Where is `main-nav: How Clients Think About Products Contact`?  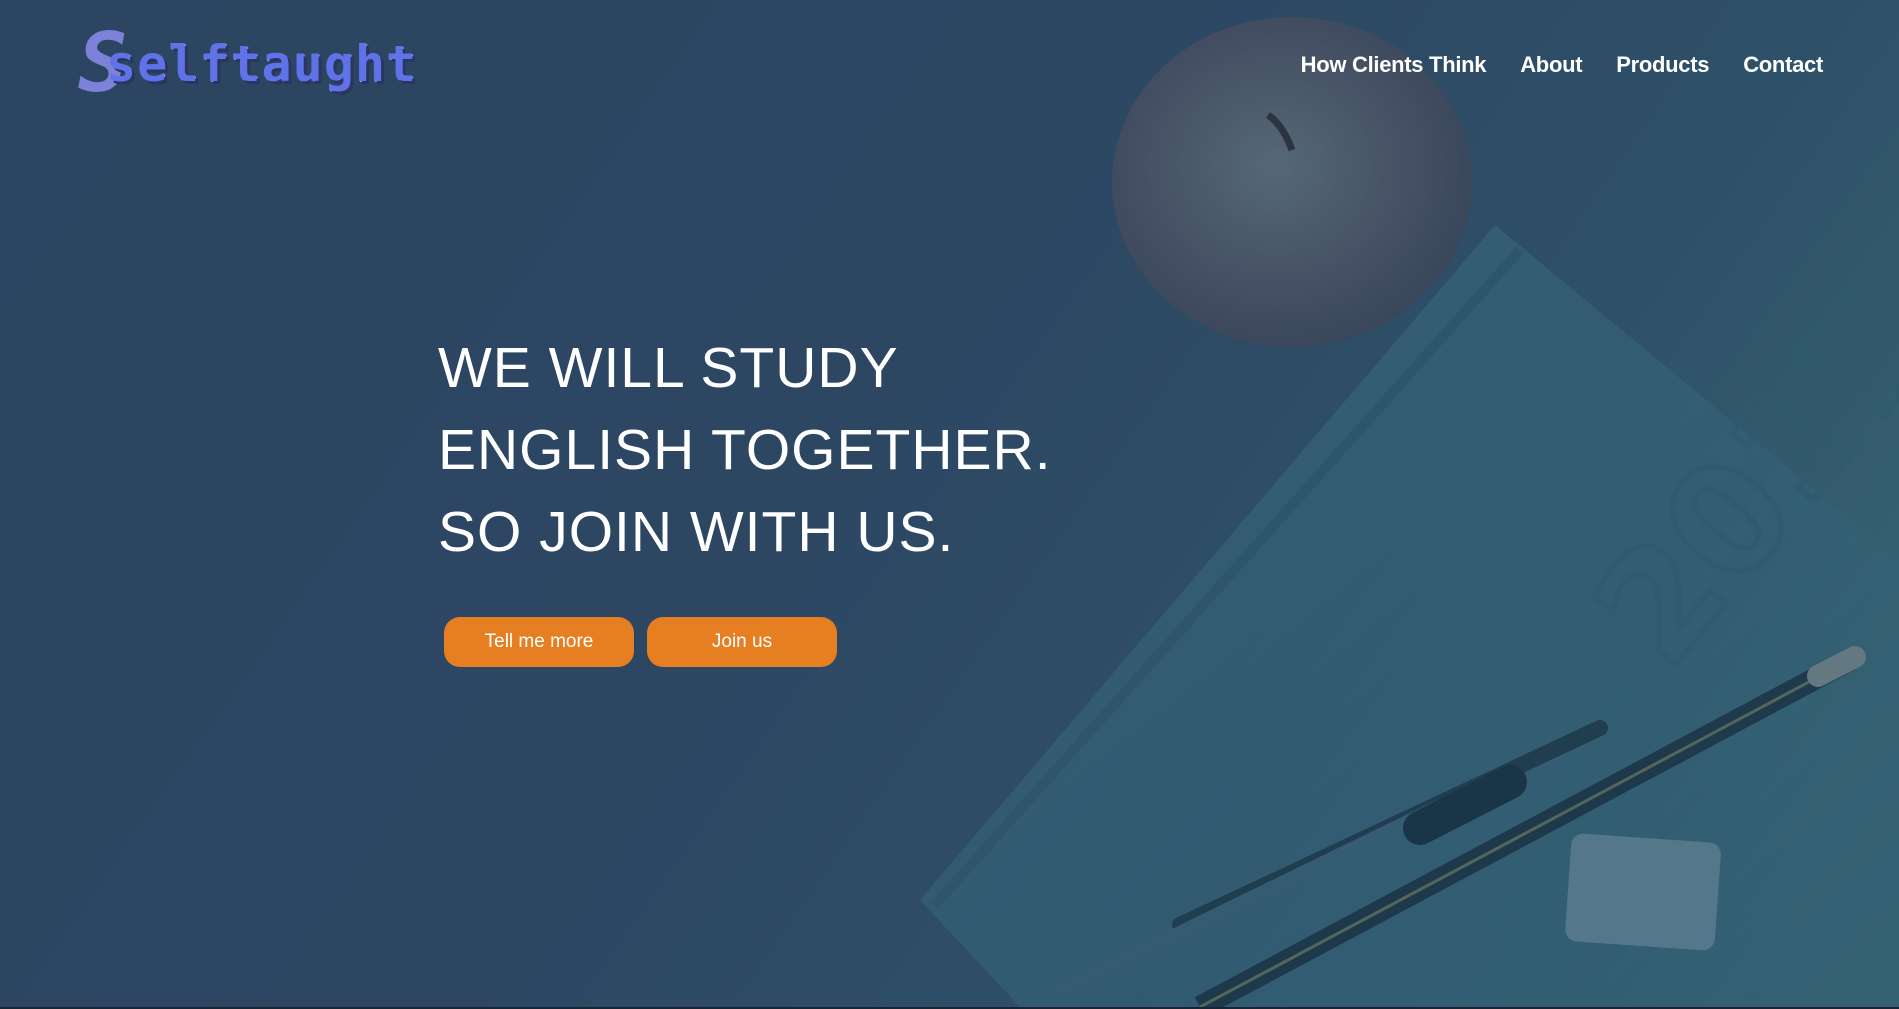
main-nav: How Clients Think About Products Contact is located at coordinates (1562, 65).